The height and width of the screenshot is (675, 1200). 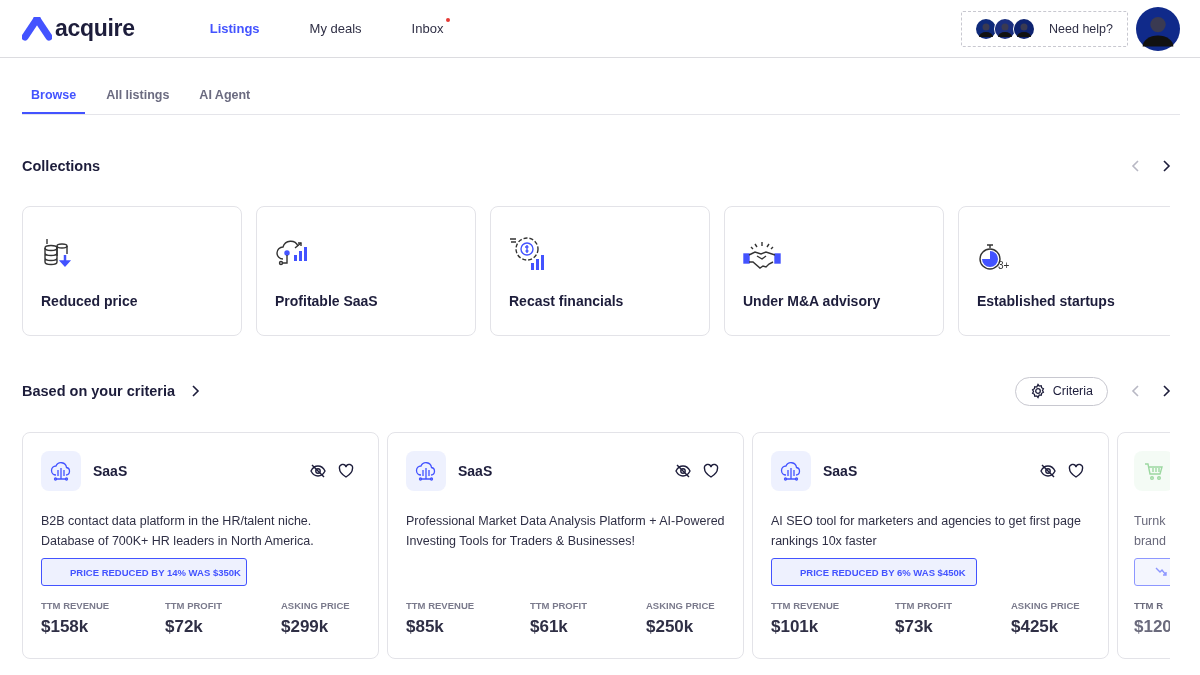 What do you see at coordinates (95, 28) in the screenshot?
I see `logo-text: acquire` at bounding box center [95, 28].